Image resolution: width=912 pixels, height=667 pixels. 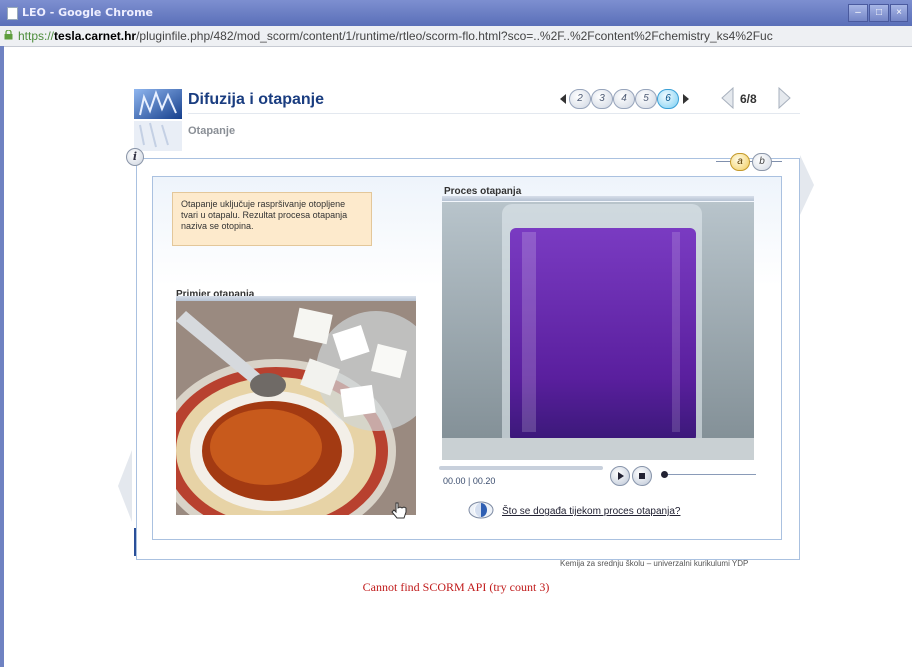 I want to click on pager-page: 5, so click(x=646, y=99).